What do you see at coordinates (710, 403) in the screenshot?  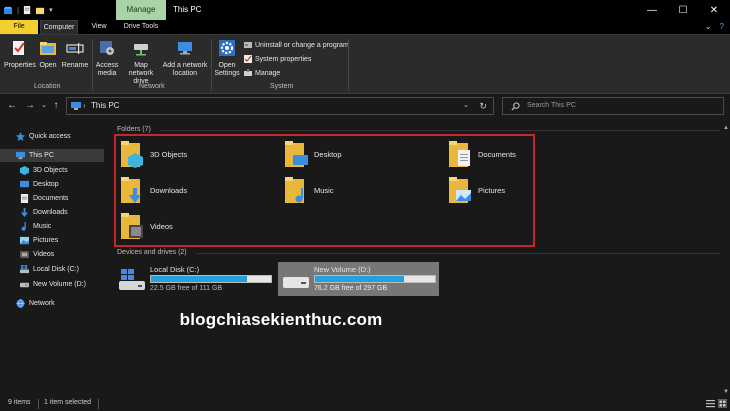 I see `details-view-icon` at bounding box center [710, 403].